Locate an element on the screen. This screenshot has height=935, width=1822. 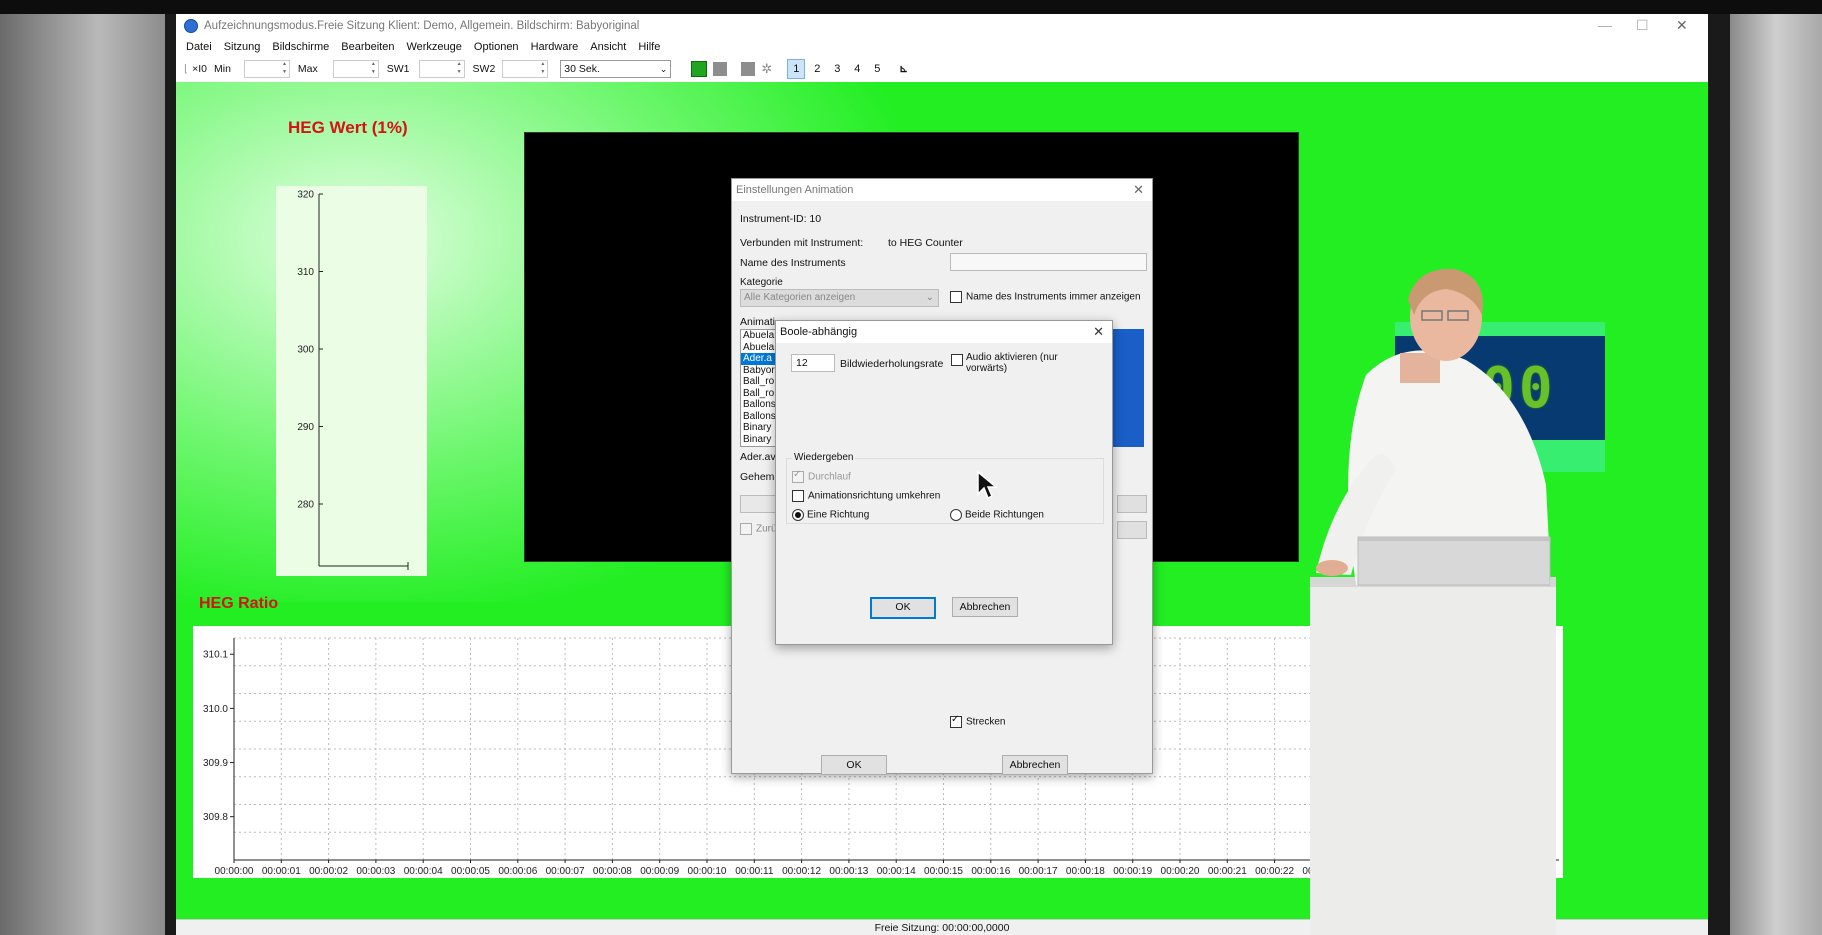
right-select is located at coordinates (1132, 504).